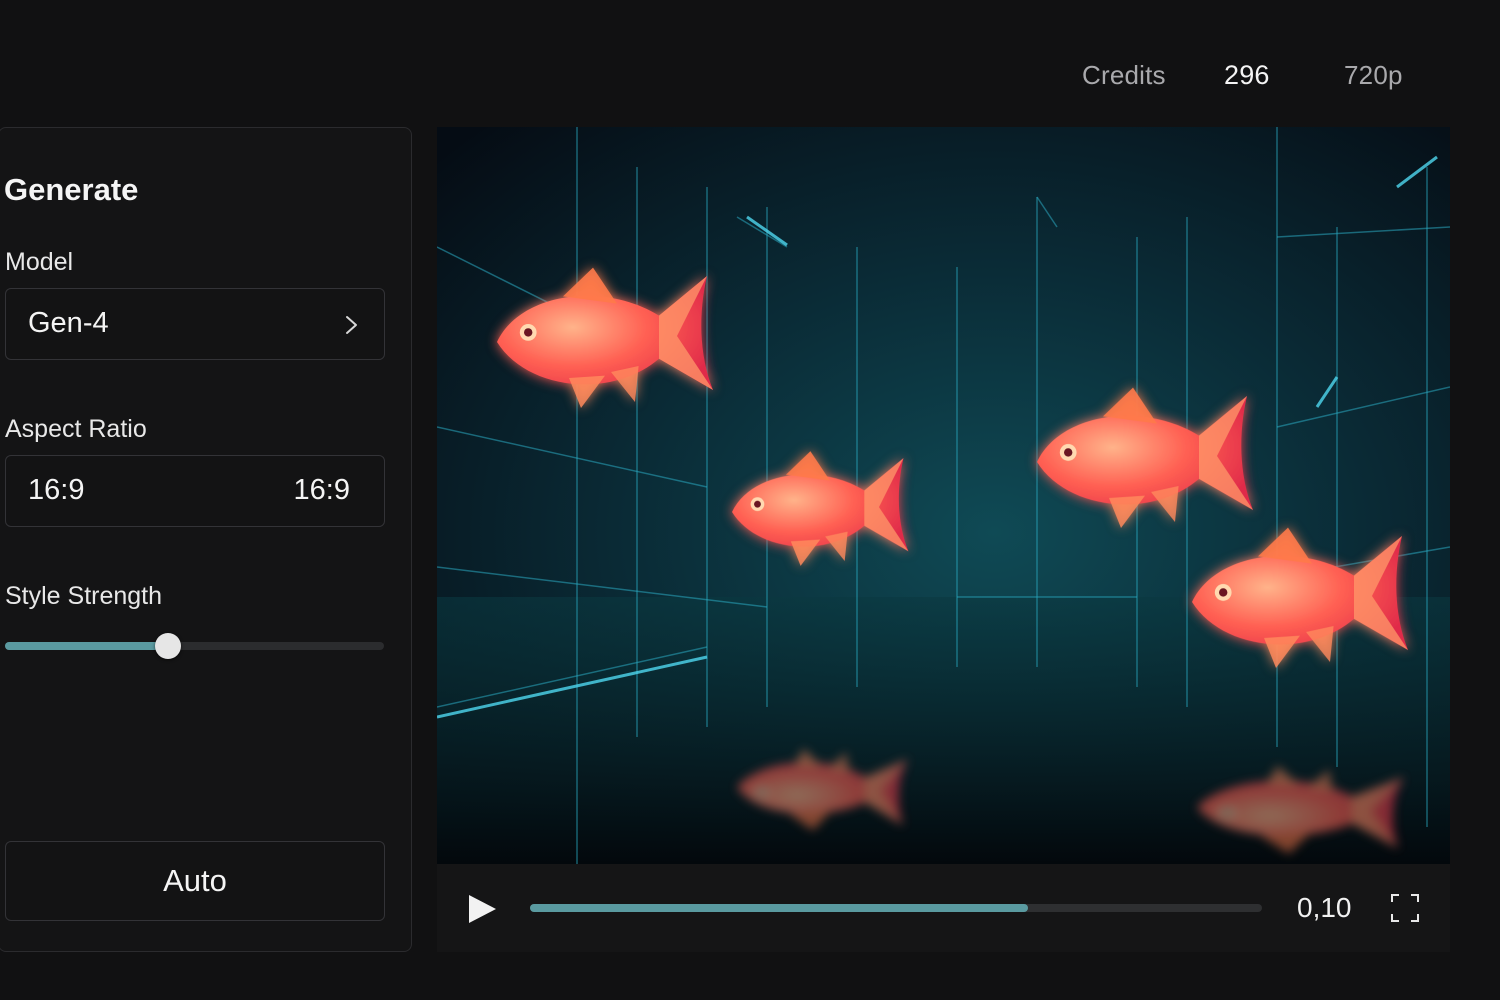 The height and width of the screenshot is (1000, 1500). Describe the element at coordinates (195, 491) in the screenshot. I see `aspect-ratio-select: 16:9 16:9` at that location.